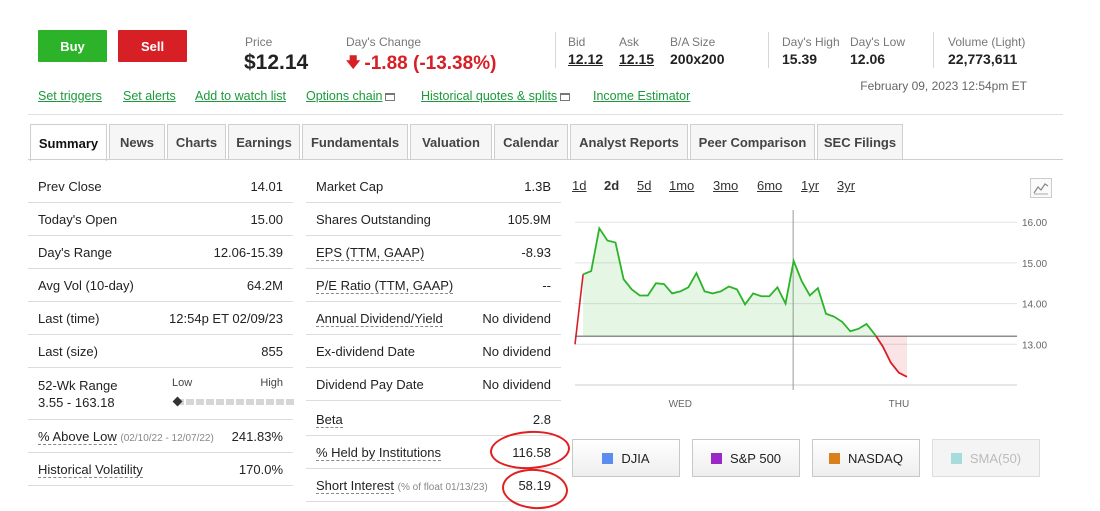 This screenshot has width=1100, height=511. I want to click on compare-label: SMA(50), so click(995, 458).